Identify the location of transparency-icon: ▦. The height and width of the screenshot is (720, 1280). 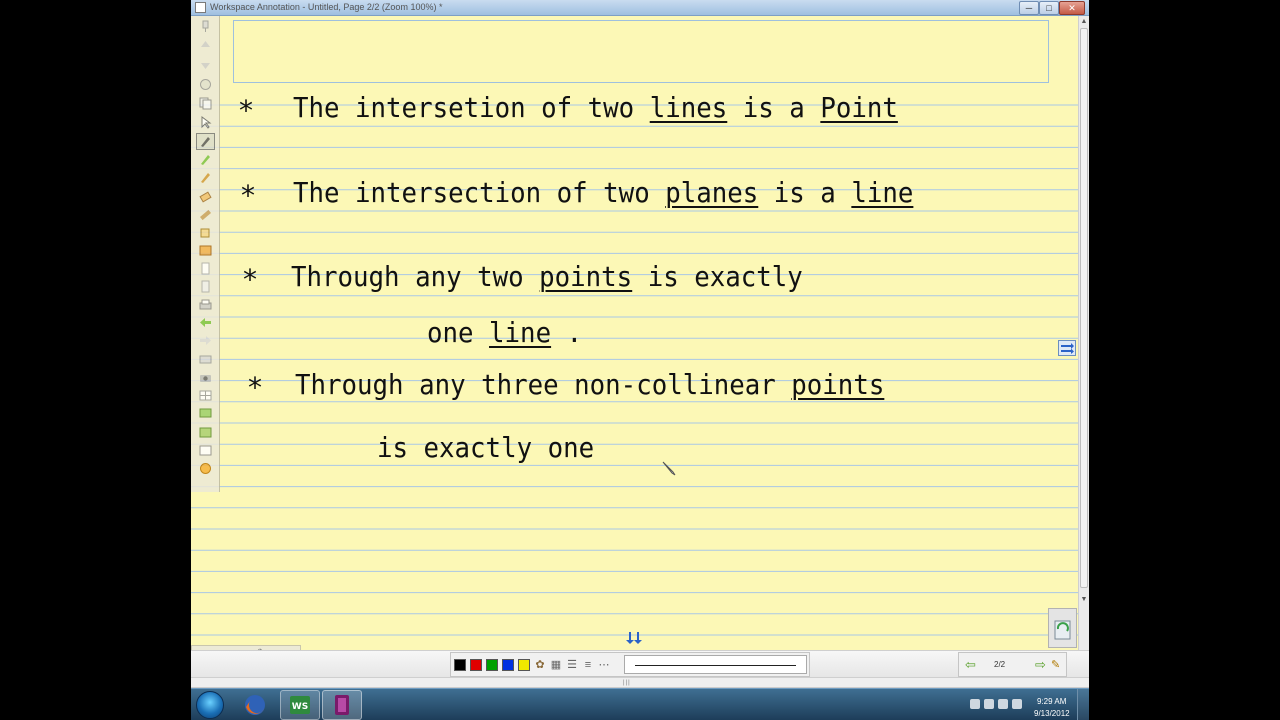
(556, 665).